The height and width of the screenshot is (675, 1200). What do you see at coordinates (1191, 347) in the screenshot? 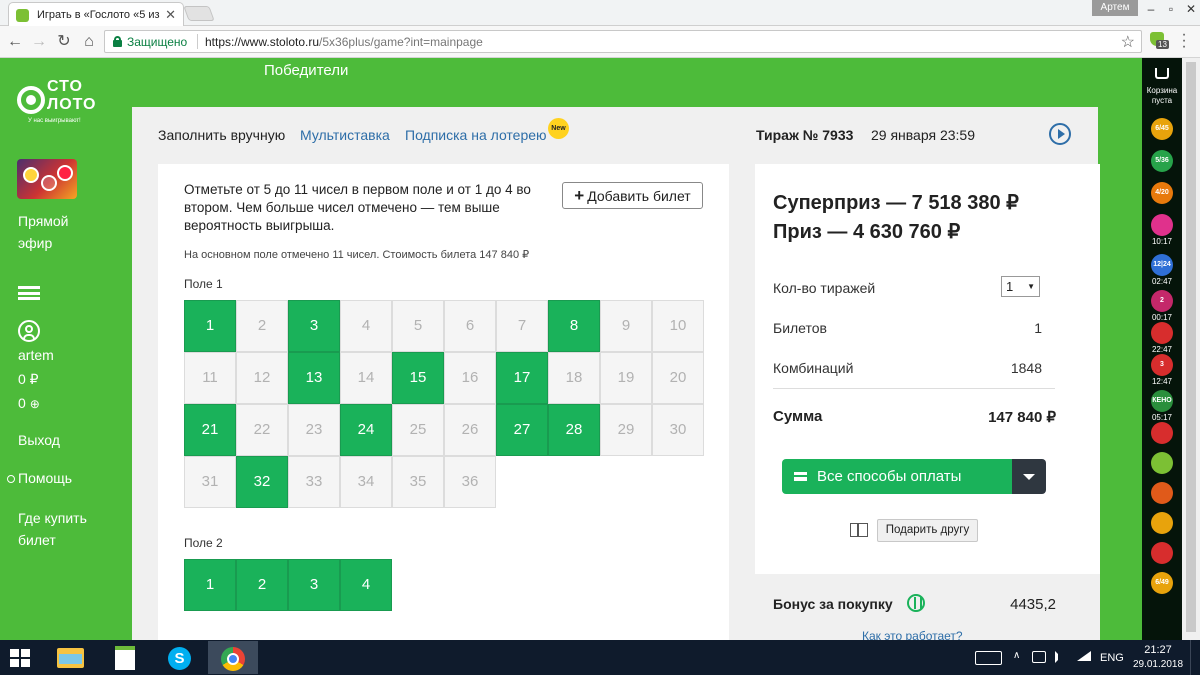
I see `scrollbar-thumb` at bounding box center [1191, 347].